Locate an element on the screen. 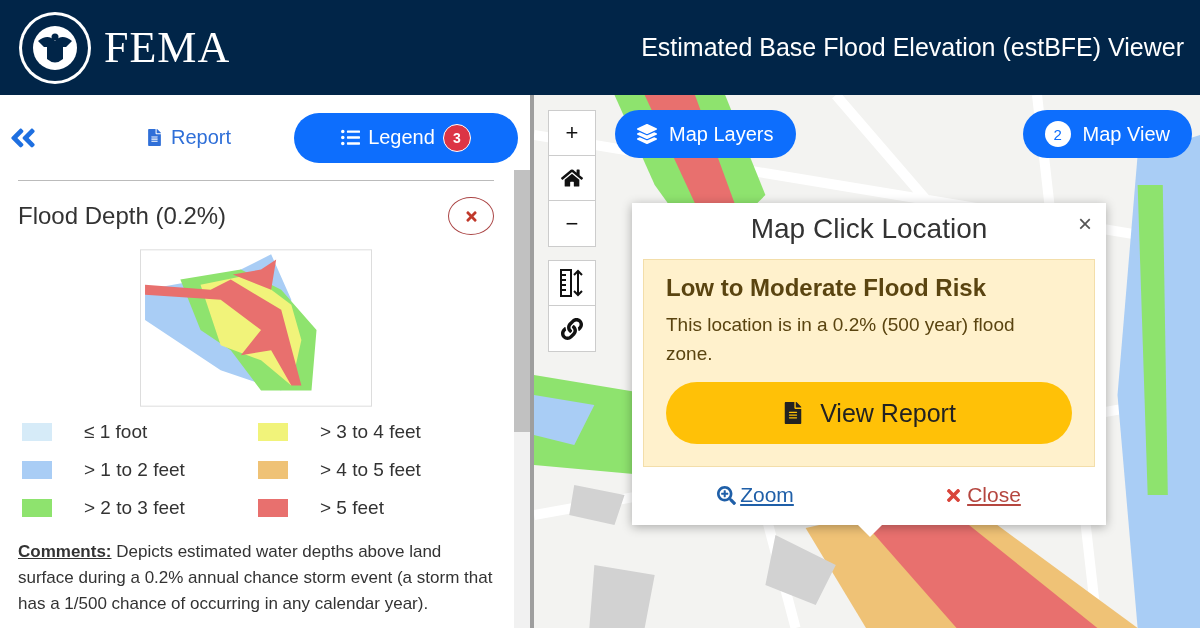 The width and height of the screenshot is (1200, 628). close-button: × is located at coordinates (1085, 224).